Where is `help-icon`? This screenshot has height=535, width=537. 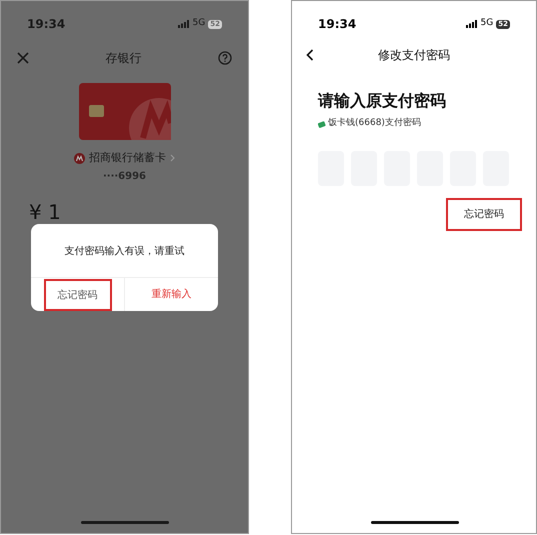 help-icon is located at coordinates (225, 58).